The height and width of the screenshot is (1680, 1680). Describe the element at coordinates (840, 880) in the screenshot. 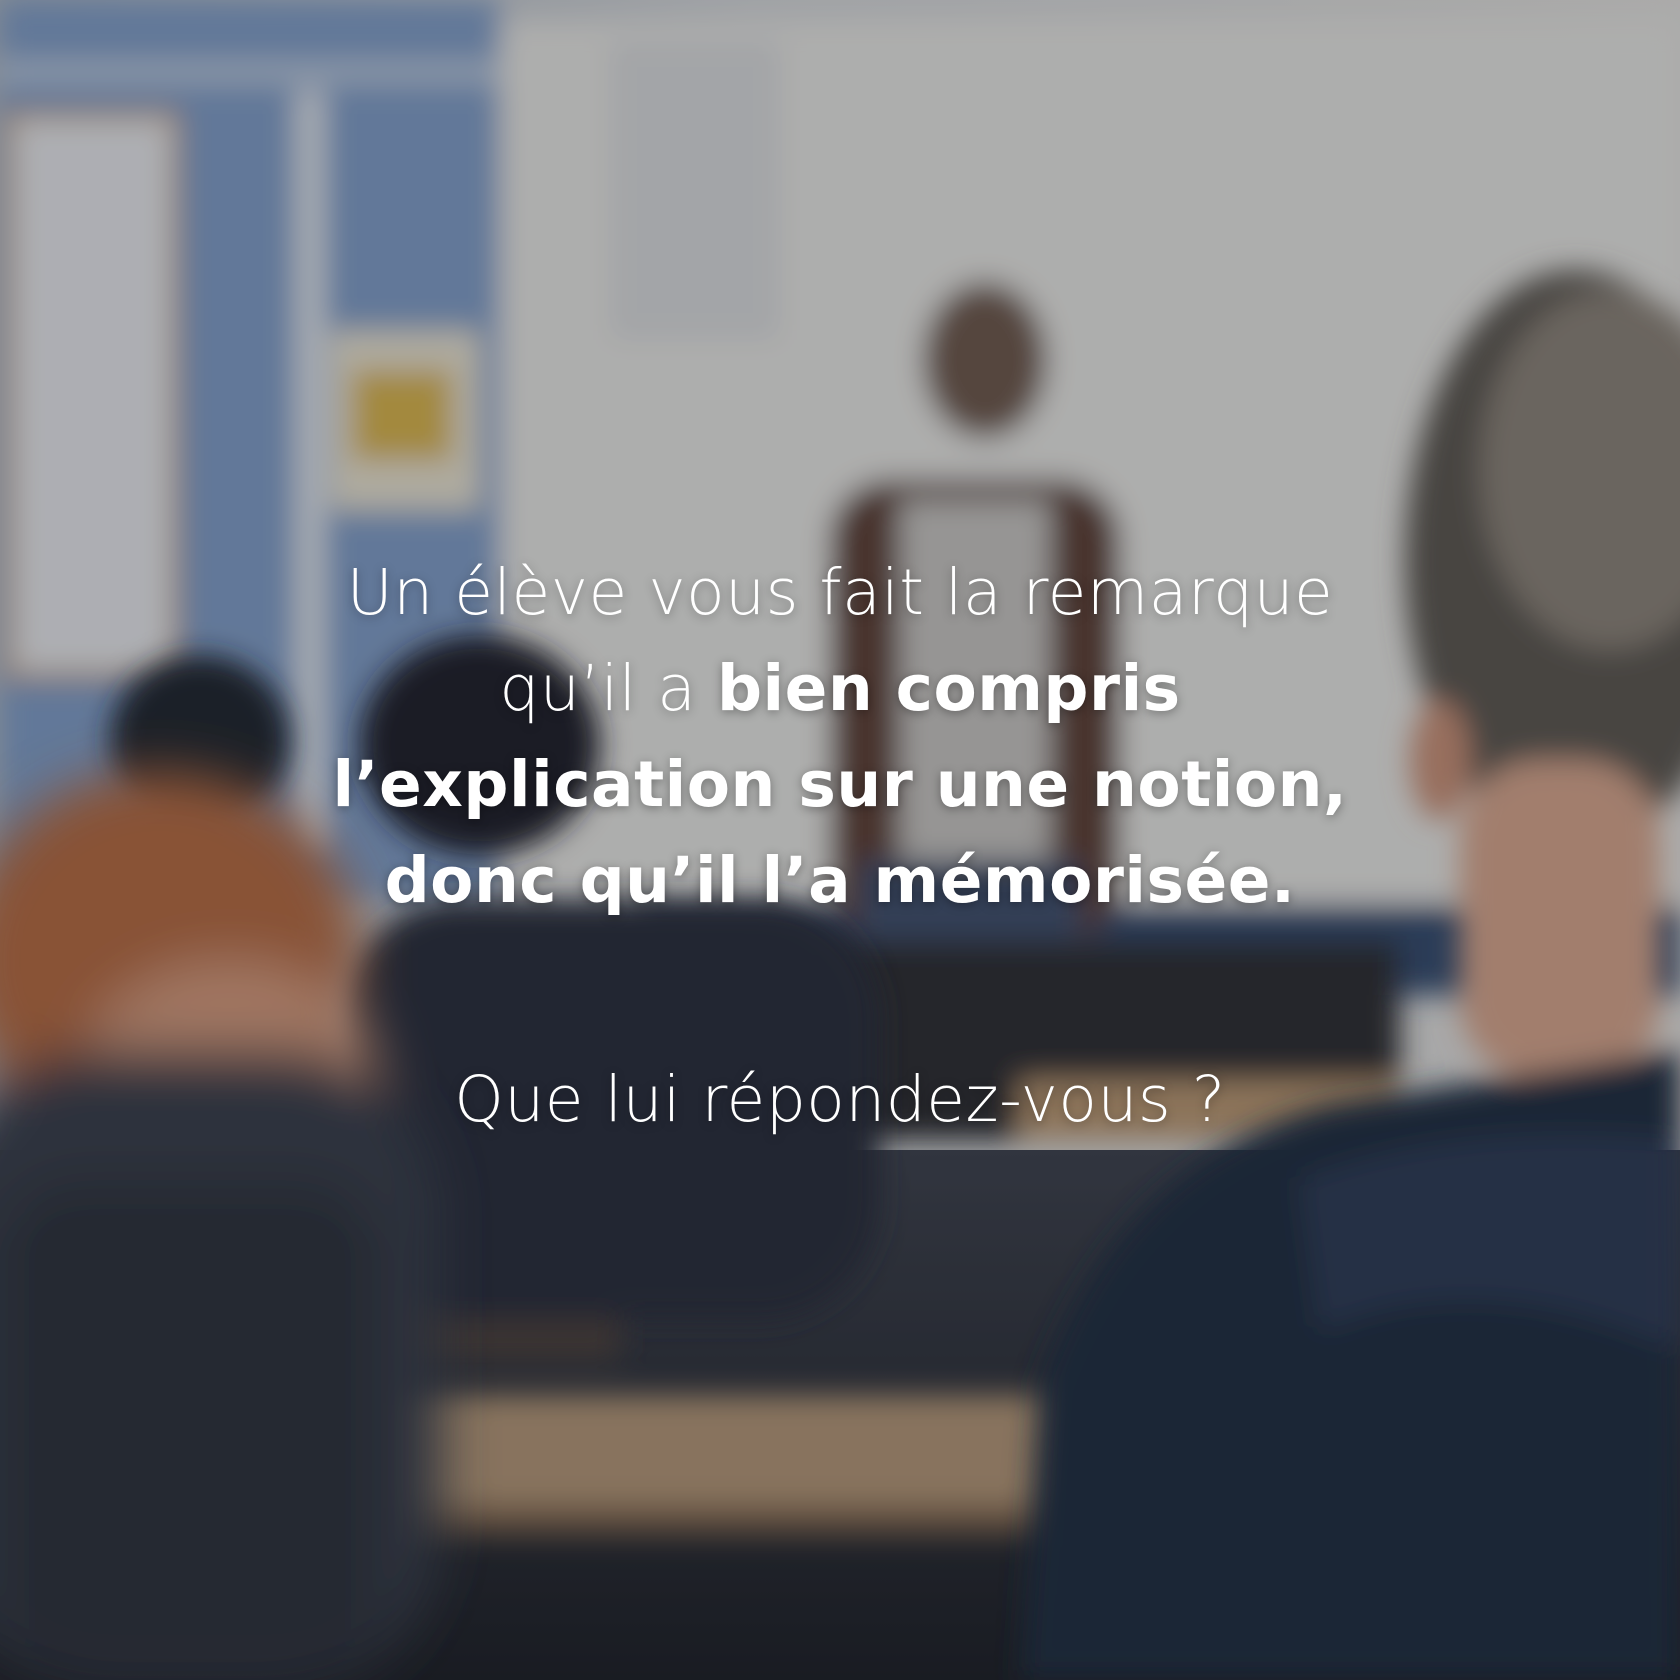

I see `prompt-line-4: donc qu’il l’a mémorisée.` at that location.